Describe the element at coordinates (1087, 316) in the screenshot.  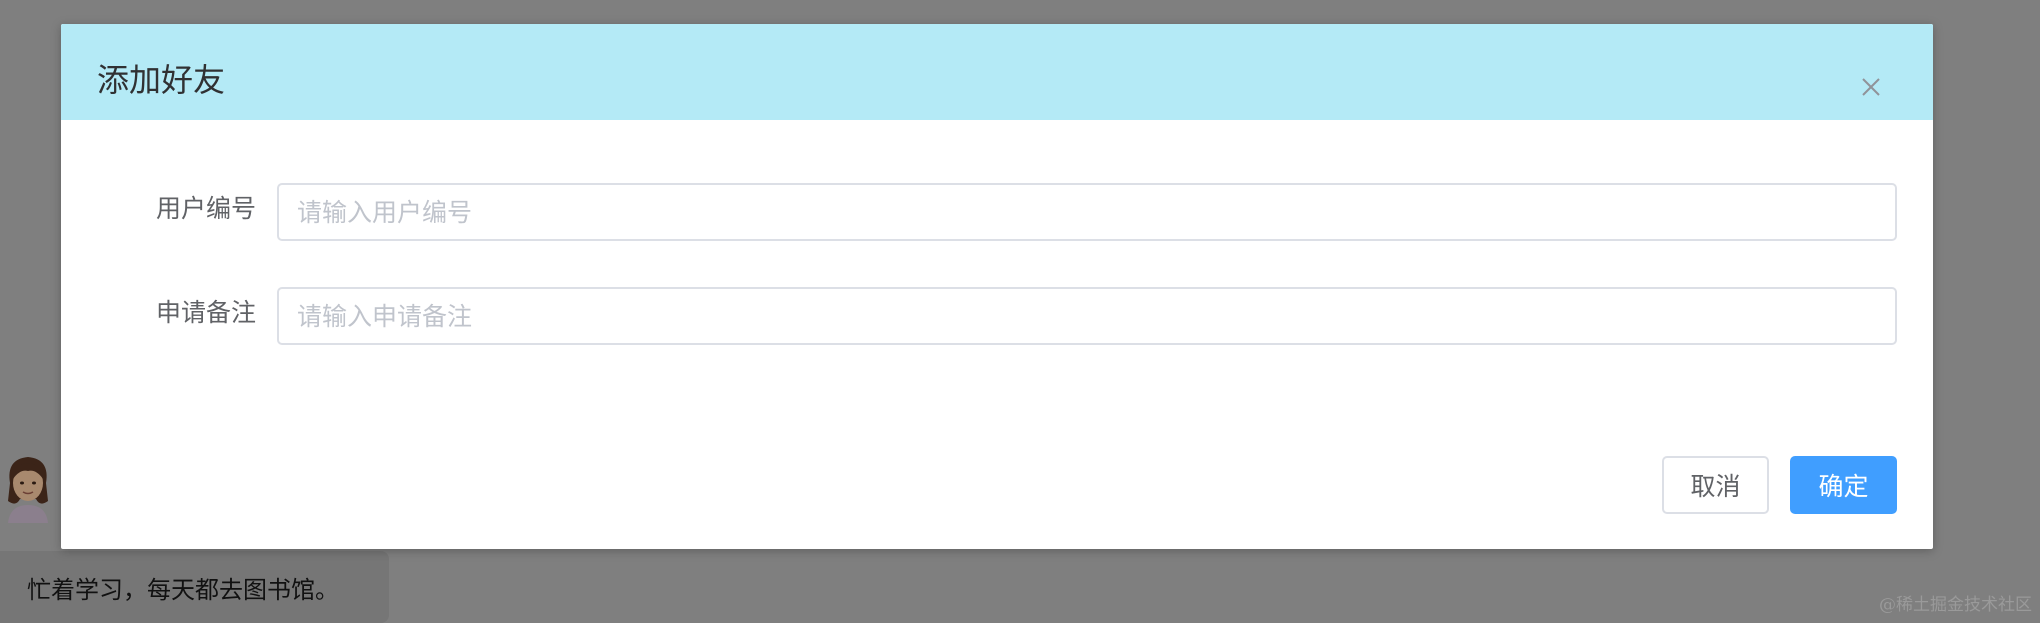
I see `remark-input` at that location.